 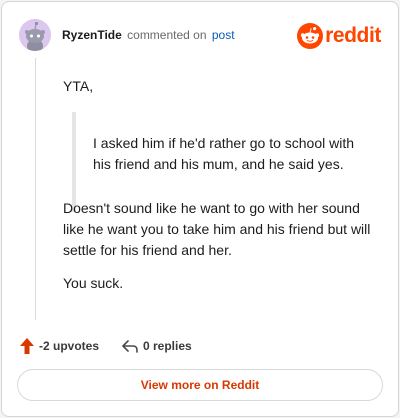 What do you see at coordinates (78, 86) in the screenshot?
I see `comment-opening: YTA,` at bounding box center [78, 86].